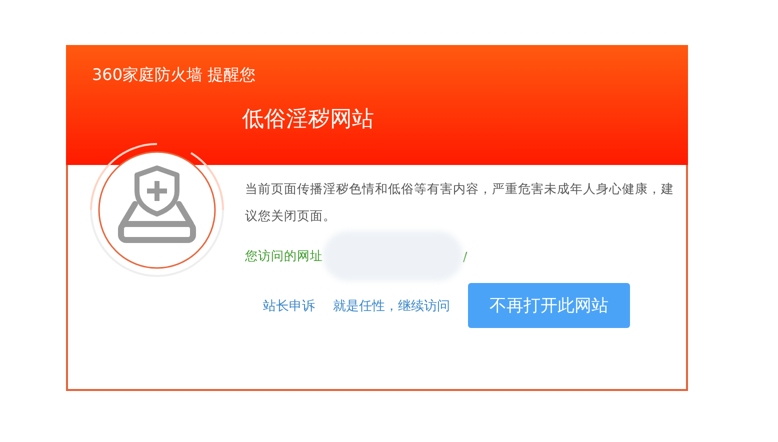  I want to click on action-link: 就是任性，继续访问, so click(391, 305).